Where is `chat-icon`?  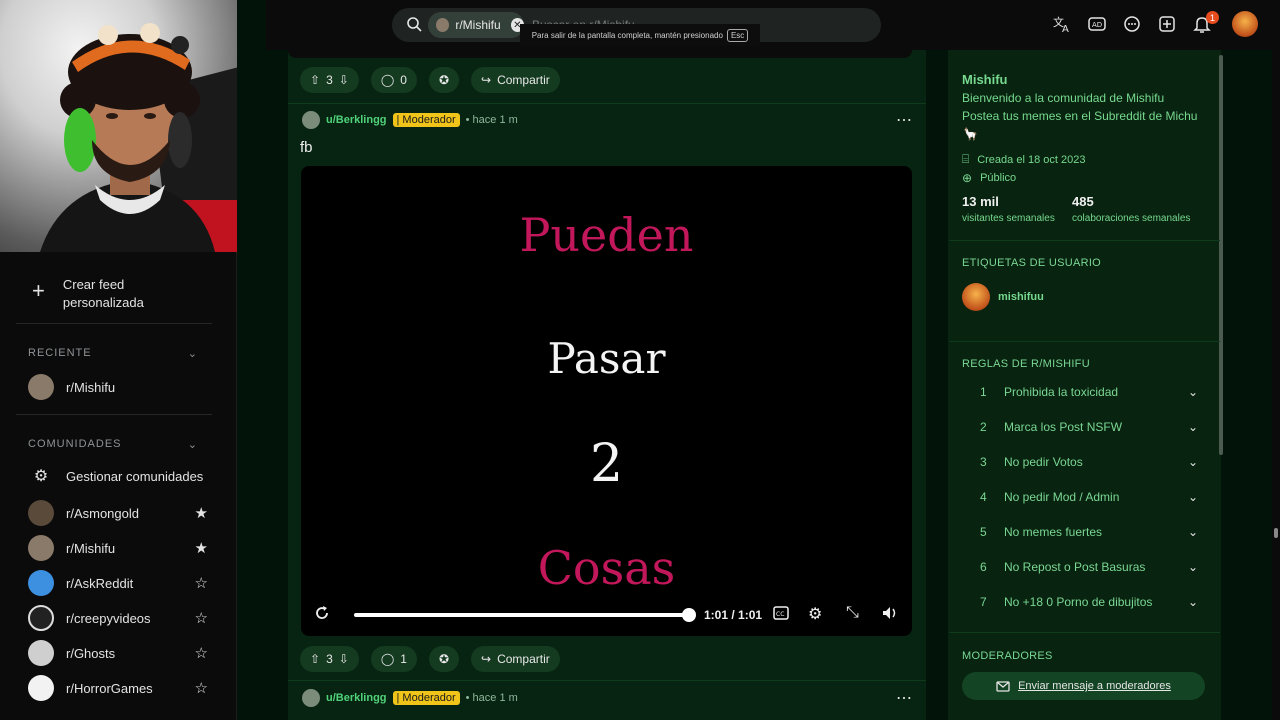
chat-icon is located at coordinates (1133, 25).